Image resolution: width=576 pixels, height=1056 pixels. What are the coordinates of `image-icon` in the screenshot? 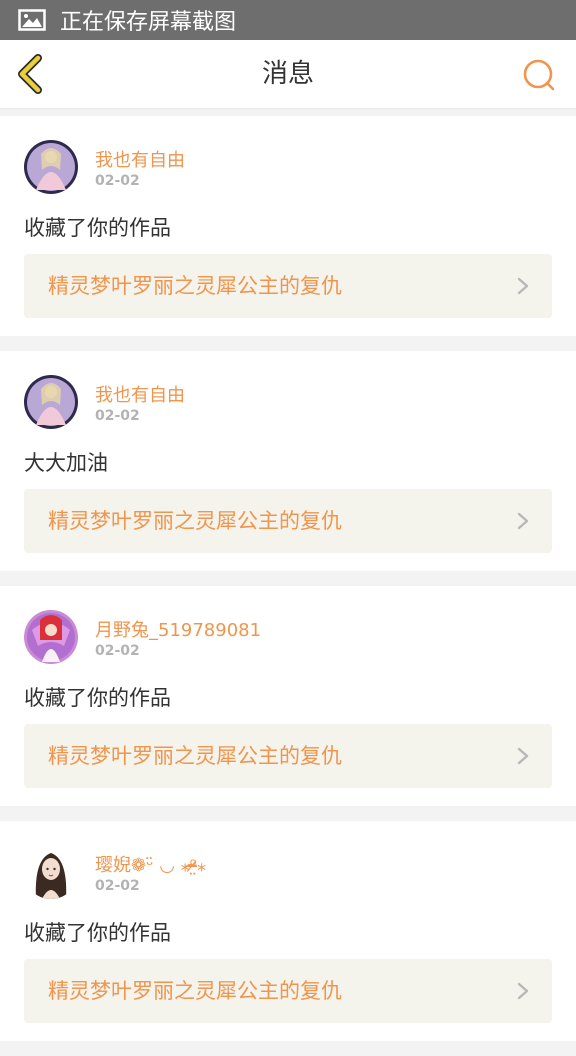 It's located at (32, 20).